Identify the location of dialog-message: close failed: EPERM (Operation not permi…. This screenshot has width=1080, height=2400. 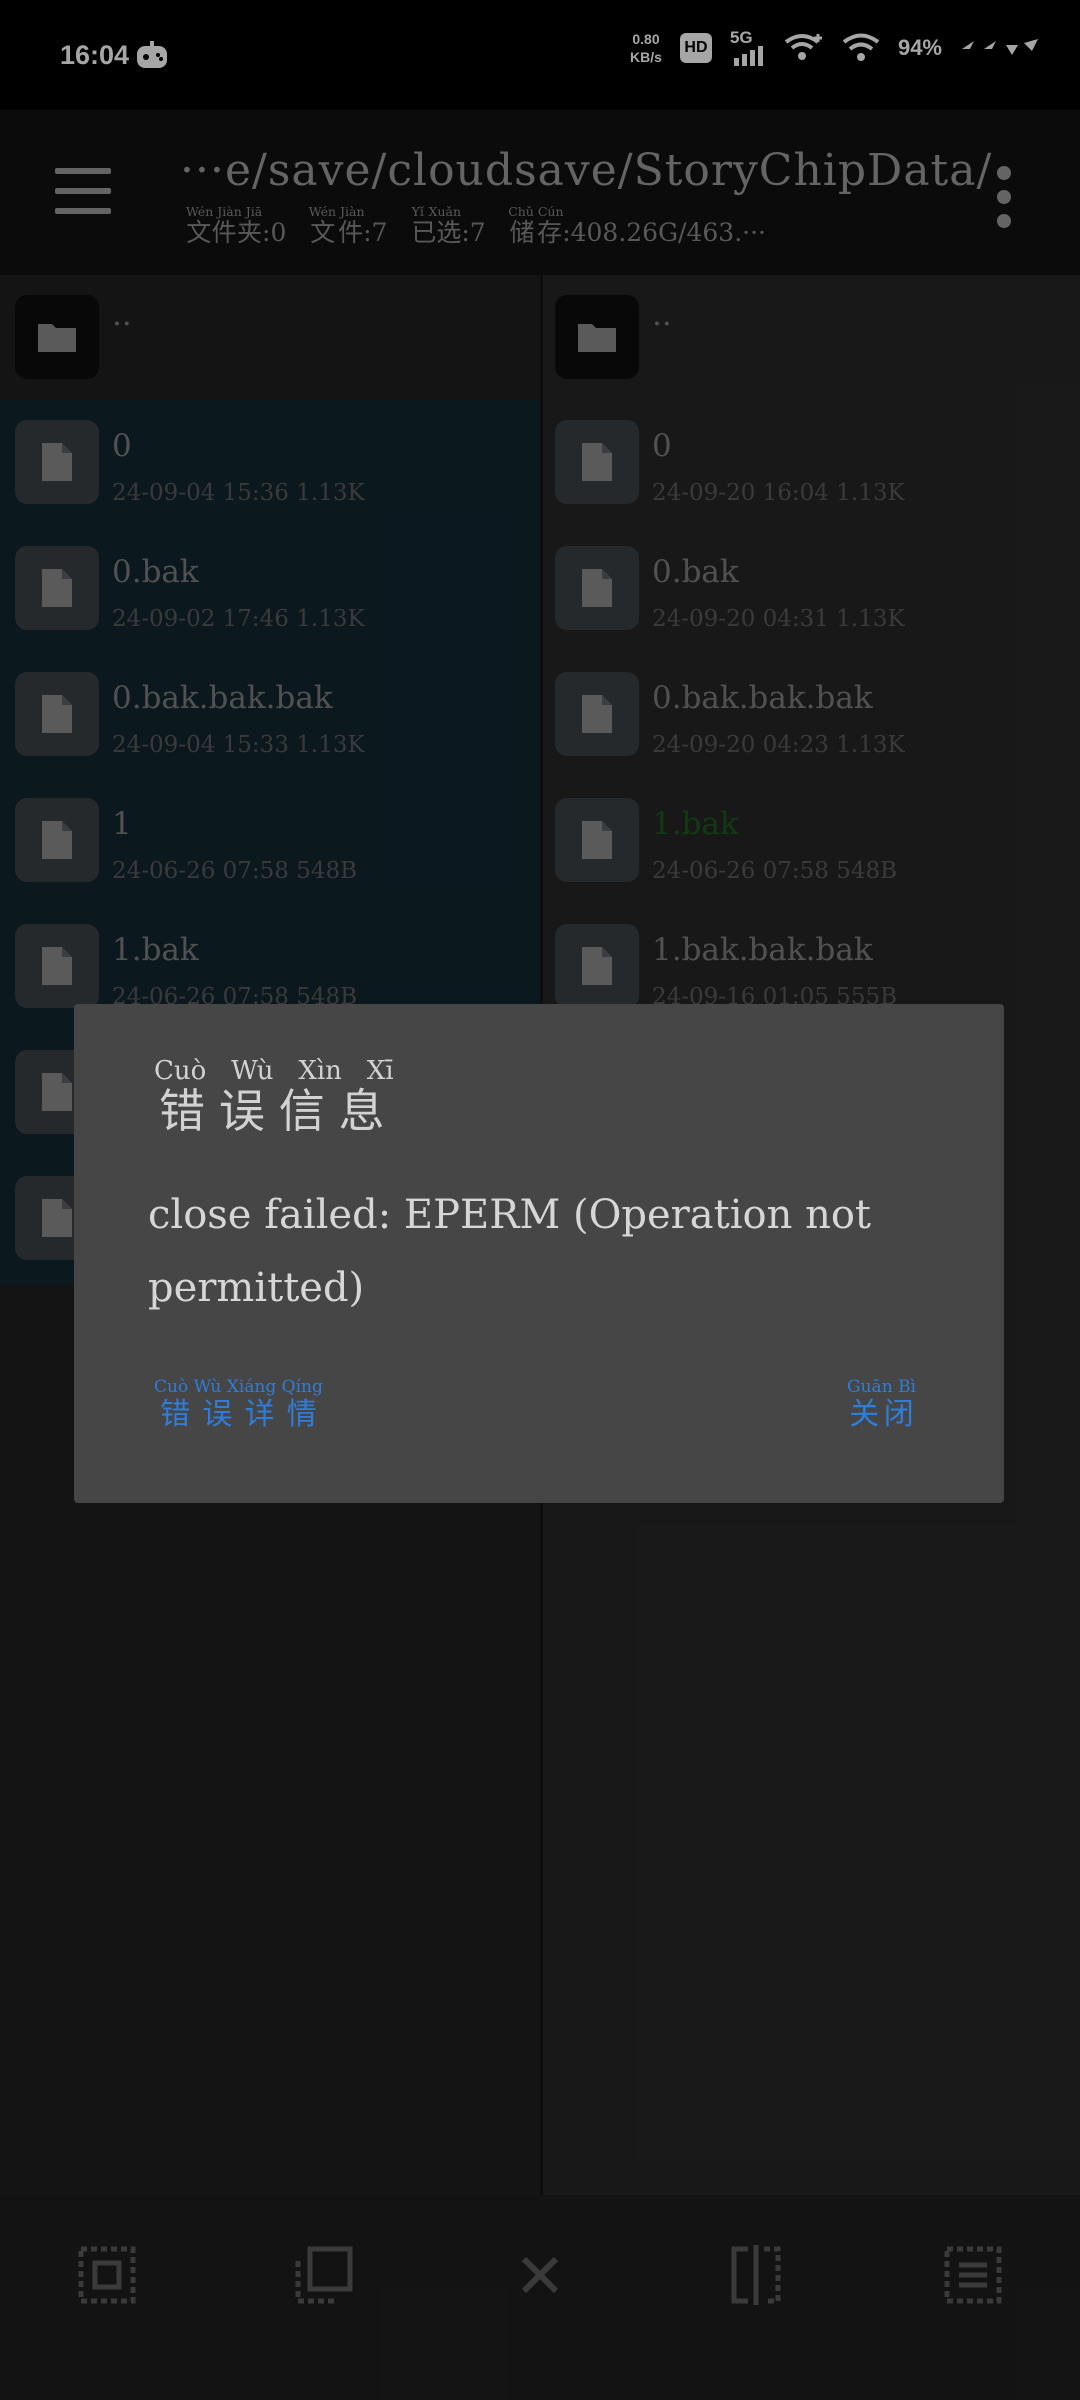
(509, 1251).